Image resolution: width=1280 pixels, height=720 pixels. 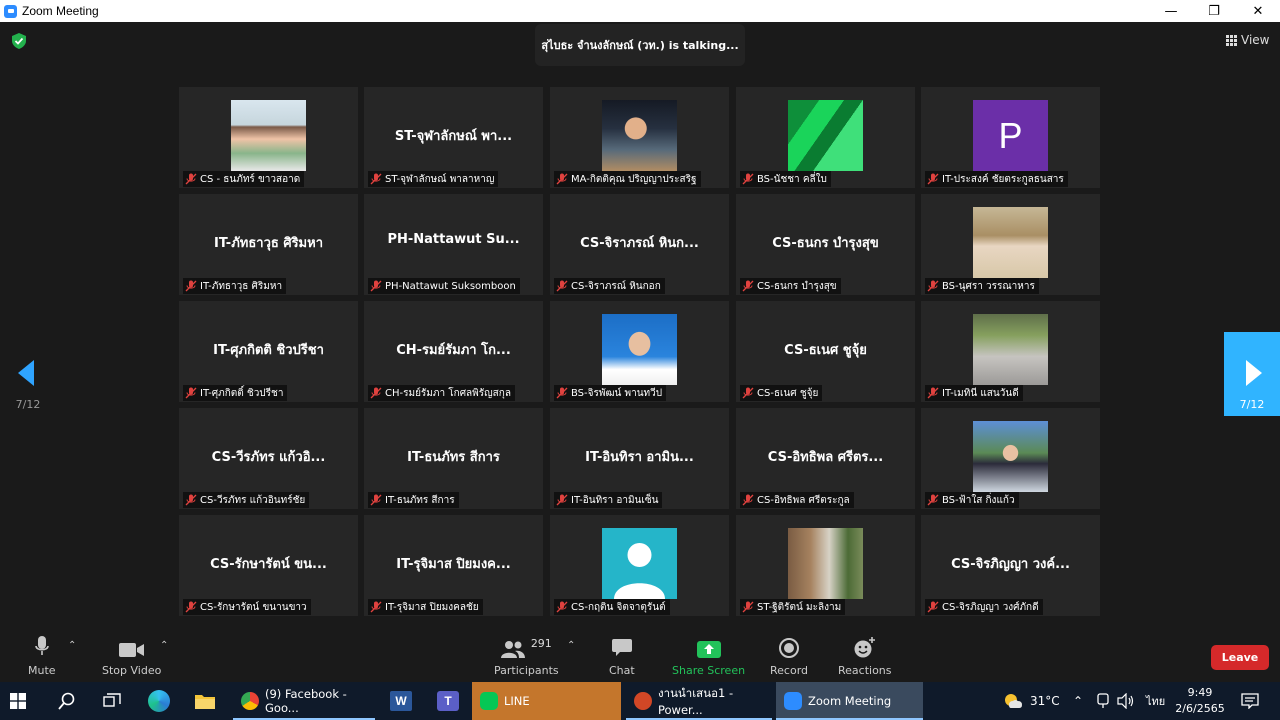 What do you see at coordinates (114, 701) in the screenshot?
I see `task-view-button` at bounding box center [114, 701].